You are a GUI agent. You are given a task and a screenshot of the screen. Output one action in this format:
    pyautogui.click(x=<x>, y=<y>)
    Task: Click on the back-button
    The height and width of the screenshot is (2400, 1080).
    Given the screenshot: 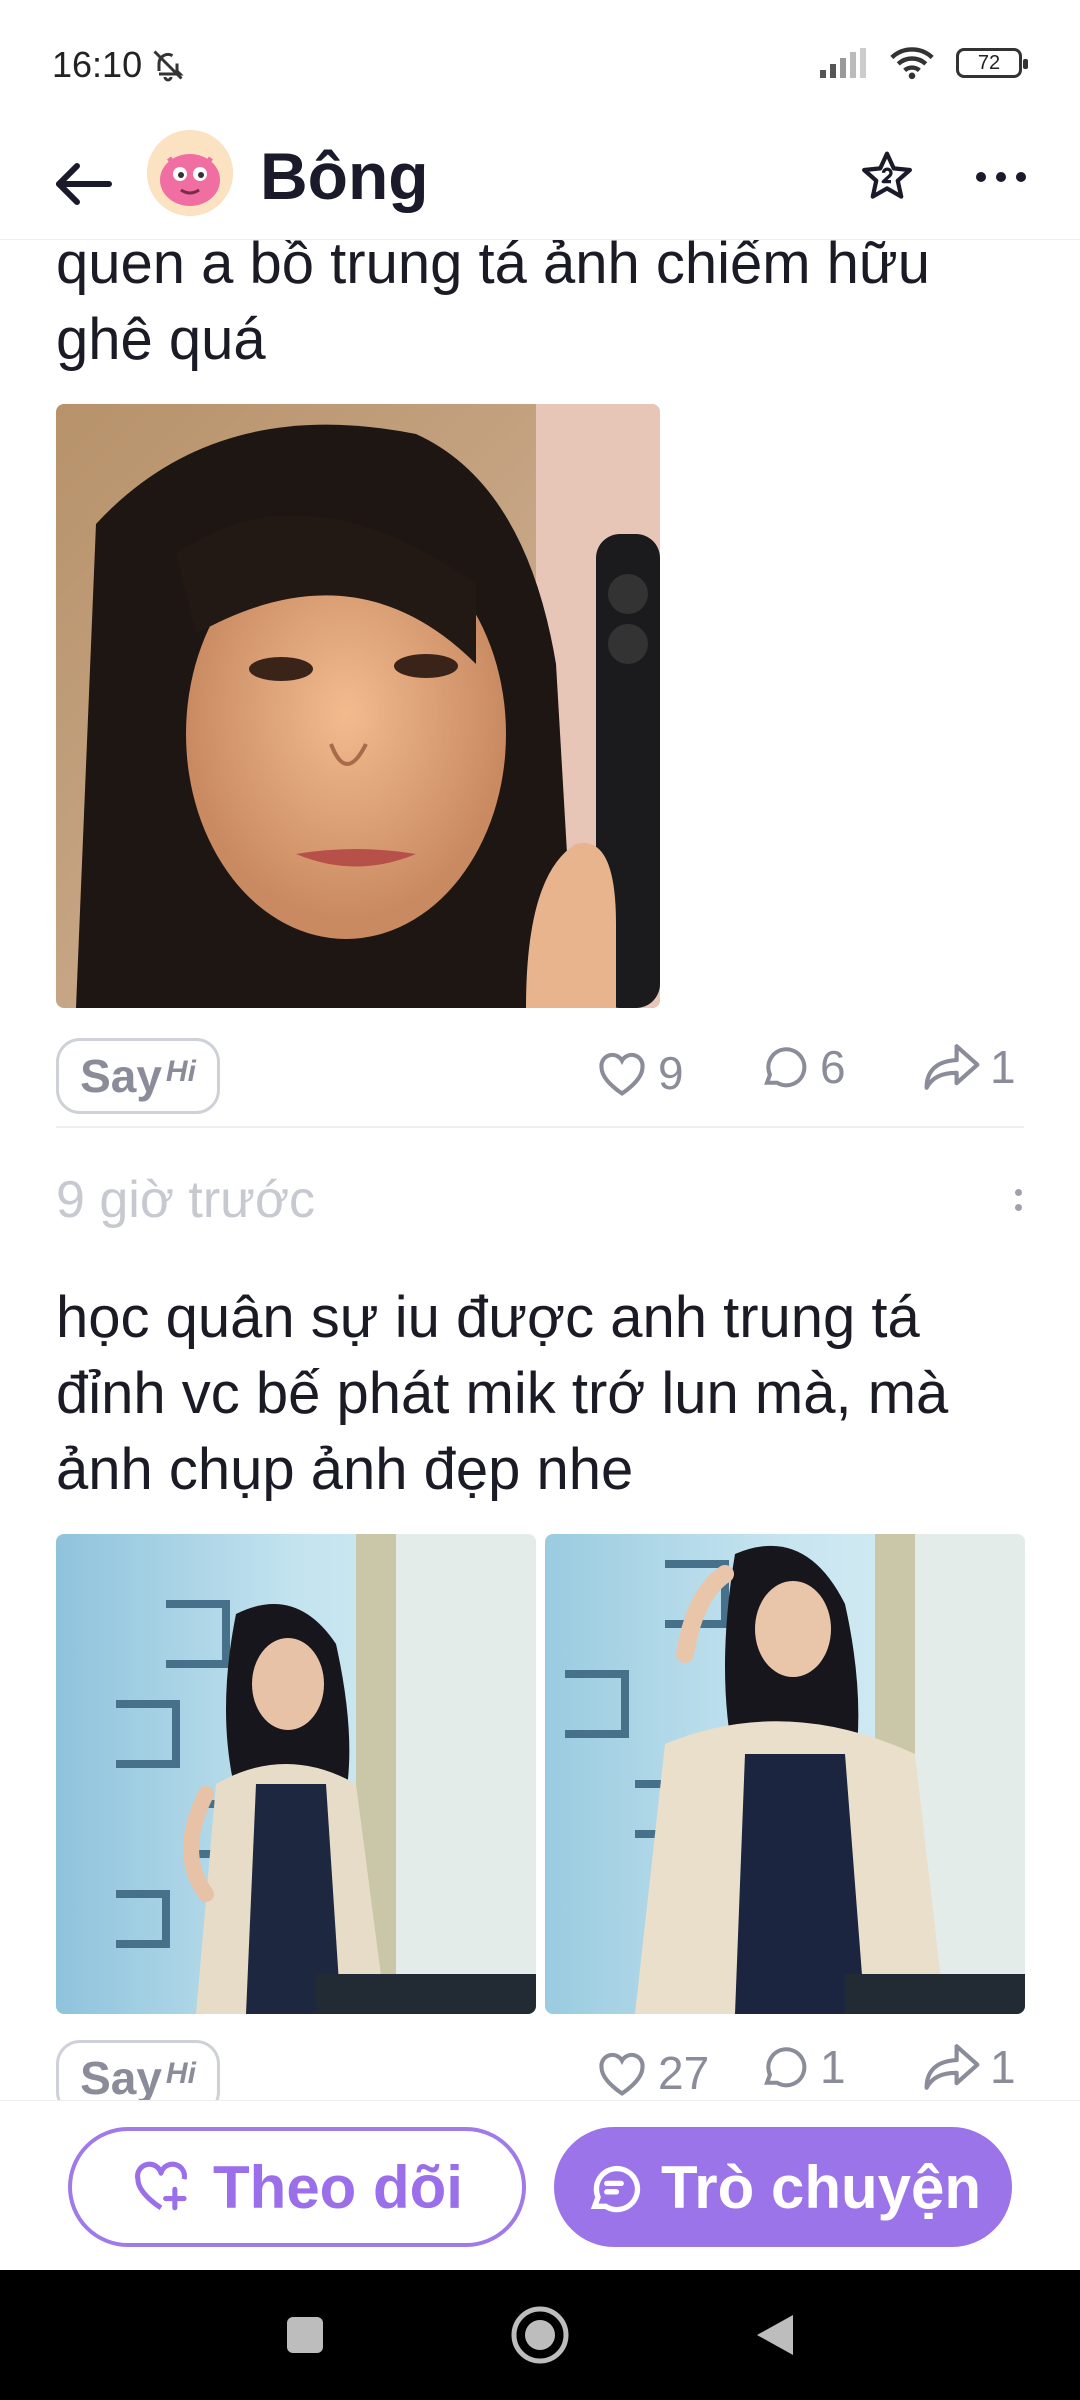 What is the action you would take?
    pyautogui.click(x=84, y=184)
    